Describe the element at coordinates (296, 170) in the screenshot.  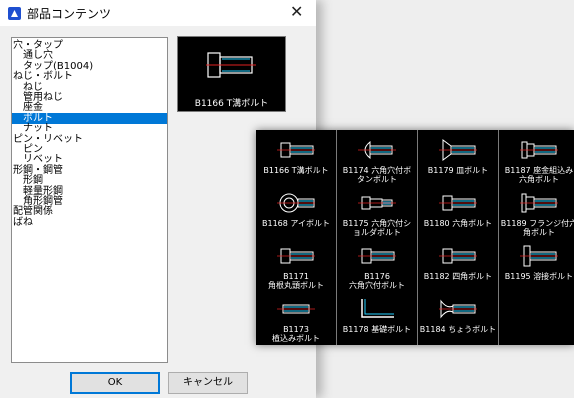
I see `gallery-item-label: B1166 T溝ボルト` at that location.